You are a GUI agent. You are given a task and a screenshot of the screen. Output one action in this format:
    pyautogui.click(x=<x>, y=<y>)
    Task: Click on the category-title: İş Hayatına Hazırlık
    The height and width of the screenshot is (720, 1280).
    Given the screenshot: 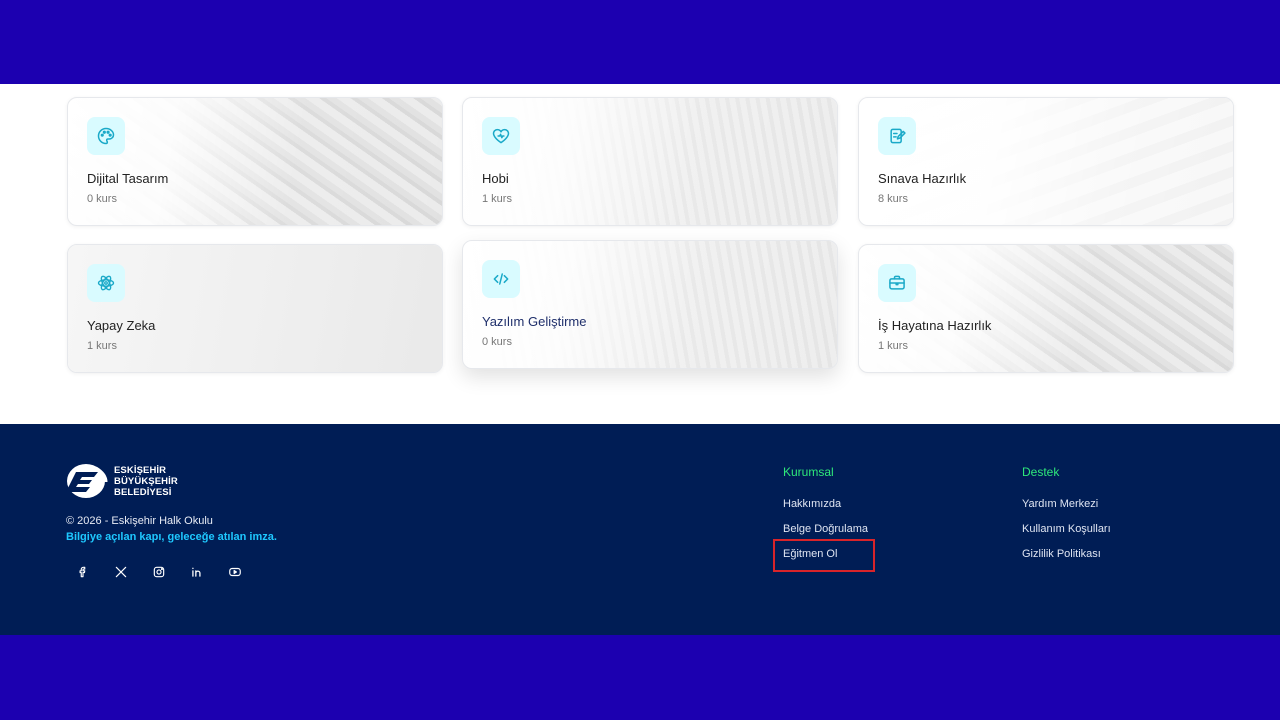 What is the action you would take?
    pyautogui.click(x=935, y=325)
    